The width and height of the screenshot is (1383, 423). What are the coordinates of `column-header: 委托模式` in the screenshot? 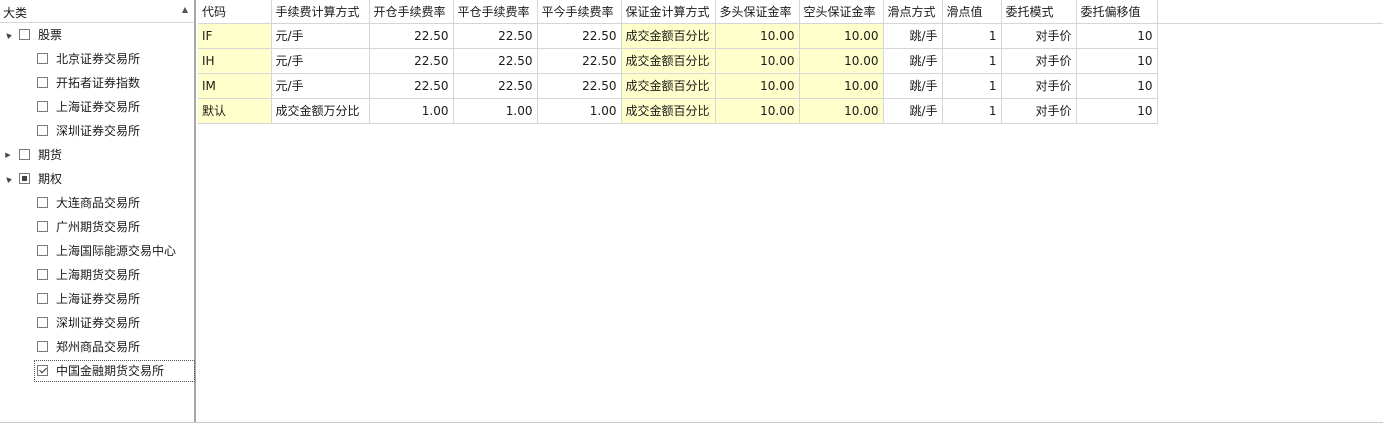 It's located at (1039, 12).